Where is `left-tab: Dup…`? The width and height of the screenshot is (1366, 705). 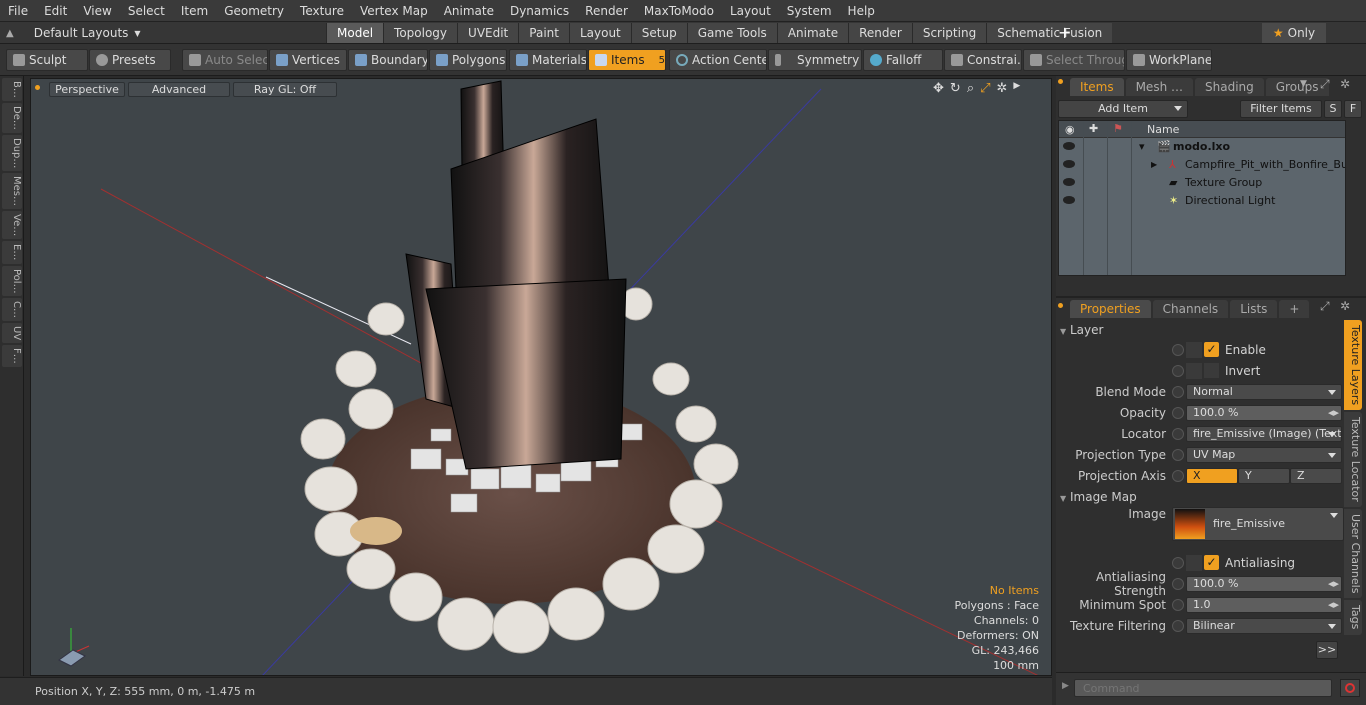
left-tab: Dup… is located at coordinates (12, 153).